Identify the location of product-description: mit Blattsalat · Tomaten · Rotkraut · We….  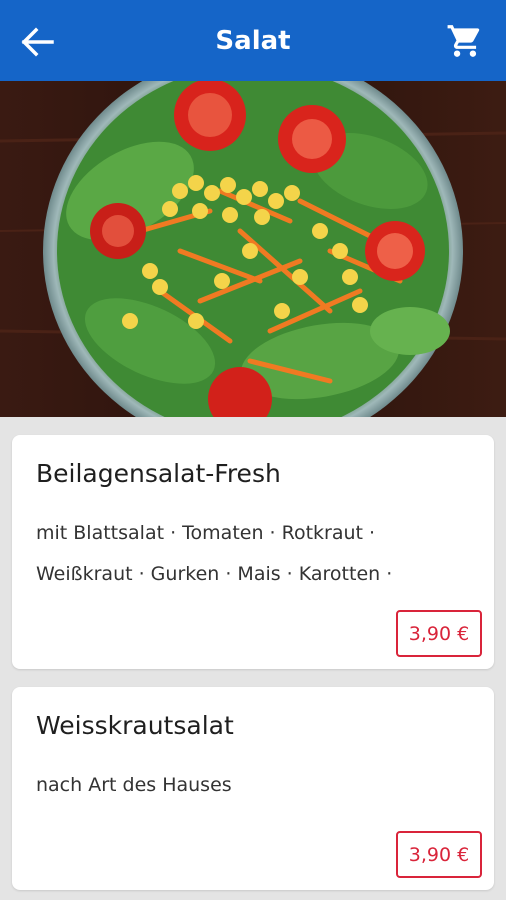
(214, 553).